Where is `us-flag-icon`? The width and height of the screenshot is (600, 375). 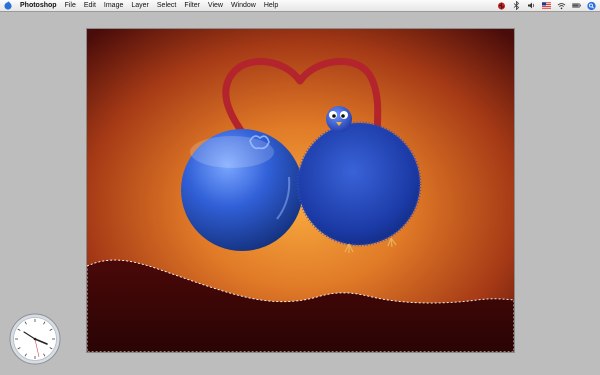 us-flag-icon is located at coordinates (546, 5).